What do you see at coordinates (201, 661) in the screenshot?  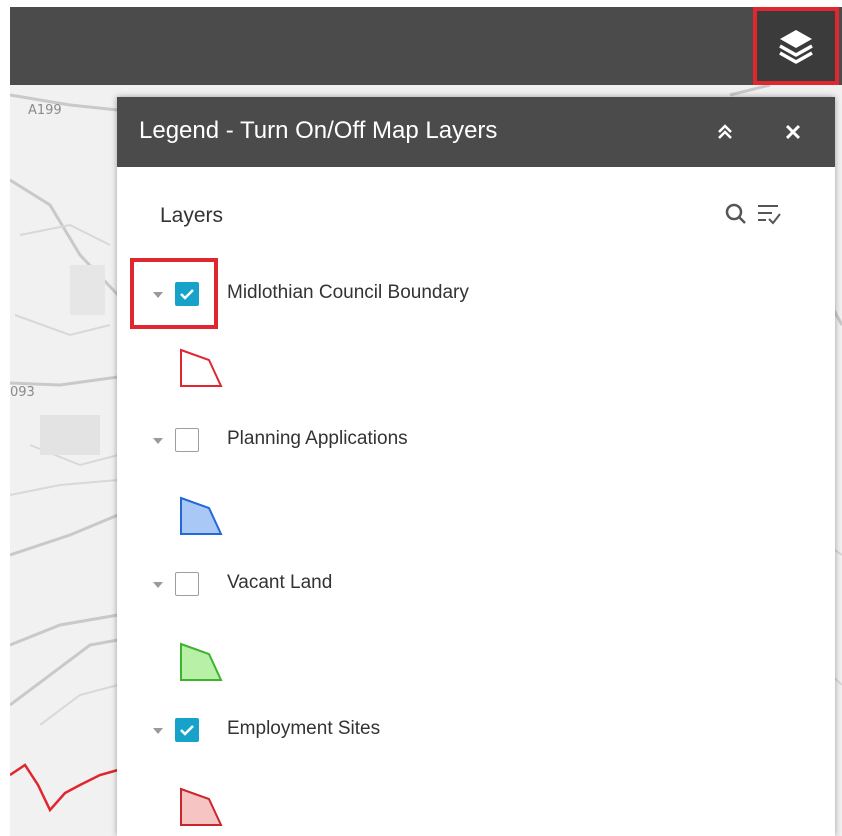 I see `legend-swatch-vacant-land` at bounding box center [201, 661].